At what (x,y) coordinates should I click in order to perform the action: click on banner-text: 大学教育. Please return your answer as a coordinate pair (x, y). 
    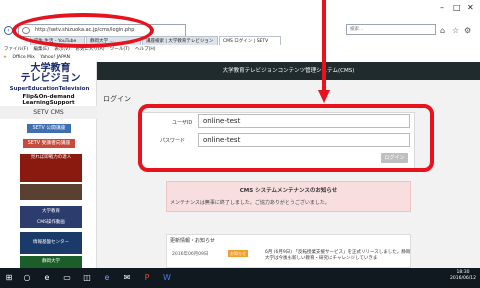
    Looking at the image, I should click on (51, 211).